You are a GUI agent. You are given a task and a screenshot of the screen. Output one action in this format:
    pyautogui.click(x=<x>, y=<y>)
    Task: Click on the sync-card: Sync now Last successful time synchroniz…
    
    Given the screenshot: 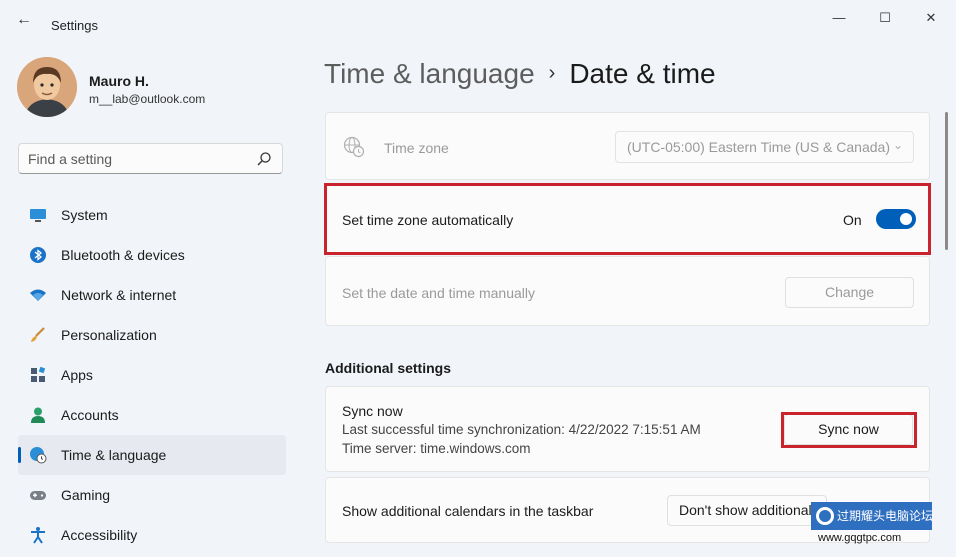 What is the action you would take?
    pyautogui.click(x=627, y=429)
    